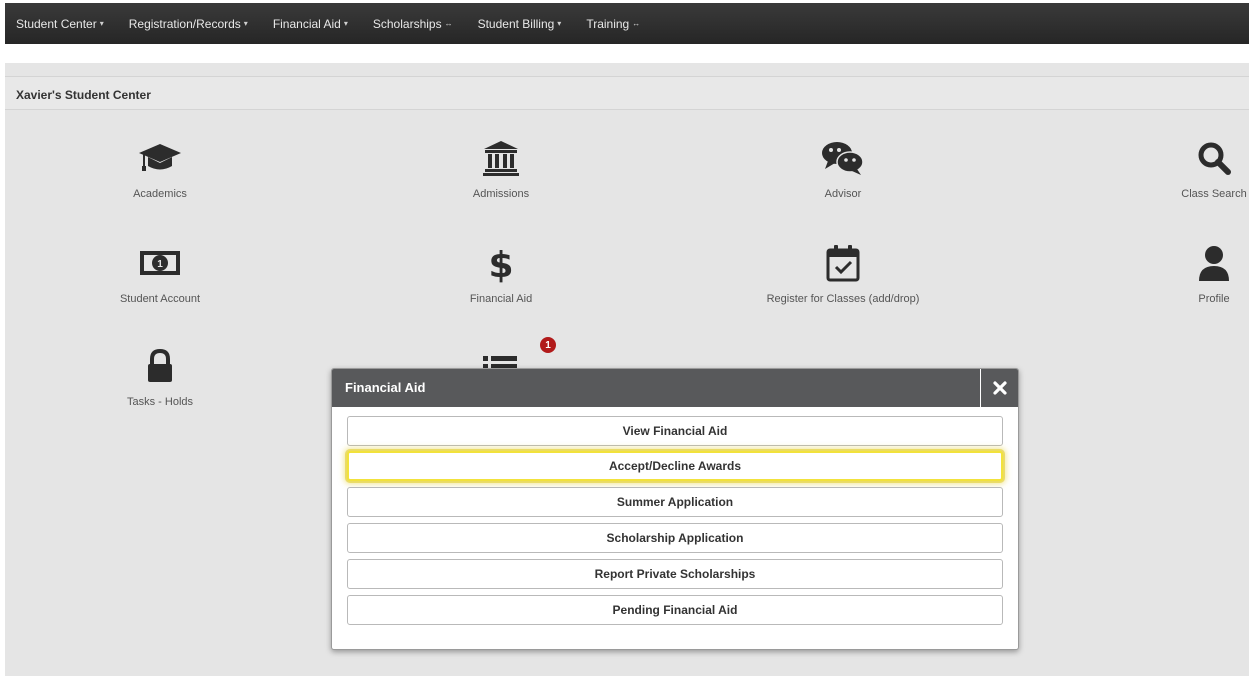 This screenshot has height=676, width=1249. What do you see at coordinates (385, 387) in the screenshot?
I see `modal-title: Financial Aid` at bounding box center [385, 387].